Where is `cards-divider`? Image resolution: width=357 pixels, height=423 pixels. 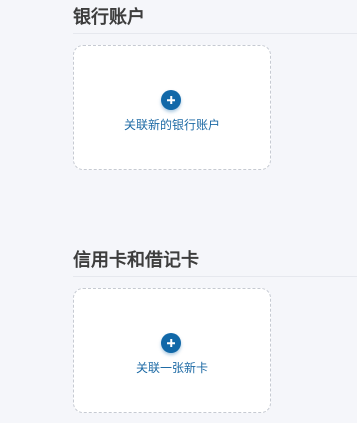
cards-divider is located at coordinates (215, 276).